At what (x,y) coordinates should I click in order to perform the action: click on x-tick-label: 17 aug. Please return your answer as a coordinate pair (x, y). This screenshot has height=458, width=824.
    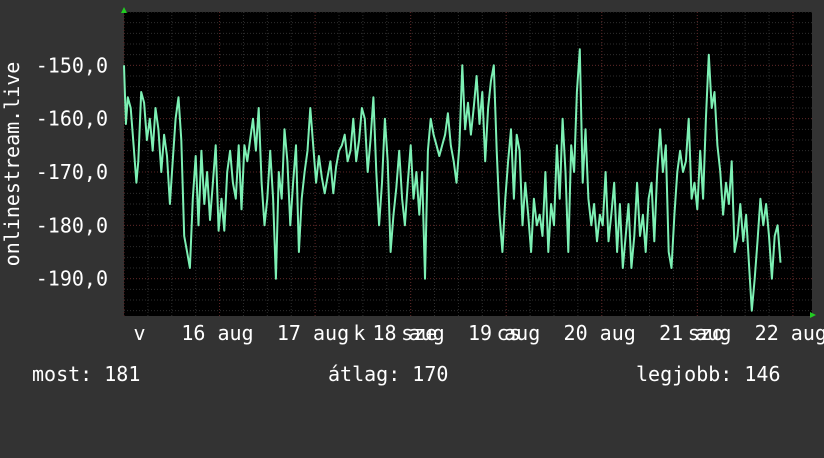
    Looking at the image, I should click on (313, 333).